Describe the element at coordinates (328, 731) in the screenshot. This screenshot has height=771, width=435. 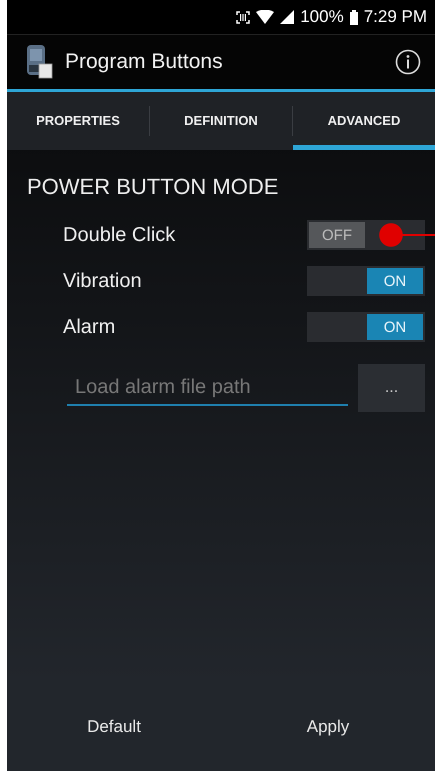
I see `action-button: Apply` at that location.